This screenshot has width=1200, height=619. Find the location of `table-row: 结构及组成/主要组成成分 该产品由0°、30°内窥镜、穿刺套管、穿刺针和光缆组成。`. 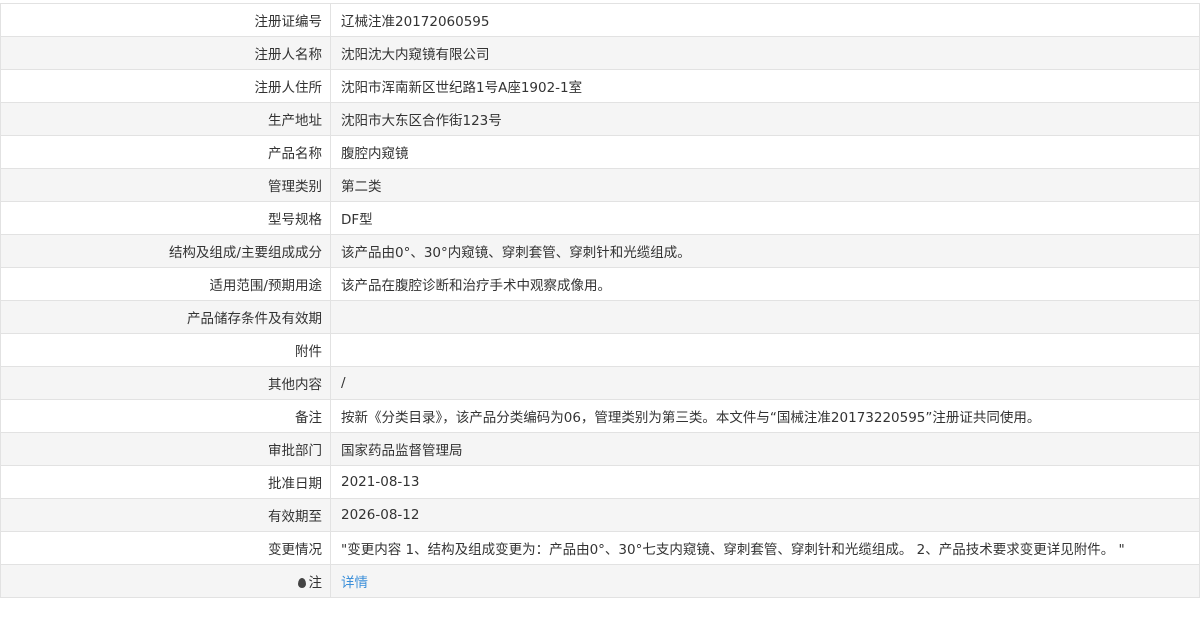

table-row: 结构及组成/主要组成成分 该产品由0°、30°内窥镜、穿刺套管、穿刺针和光缆组成。 is located at coordinates (600, 251).